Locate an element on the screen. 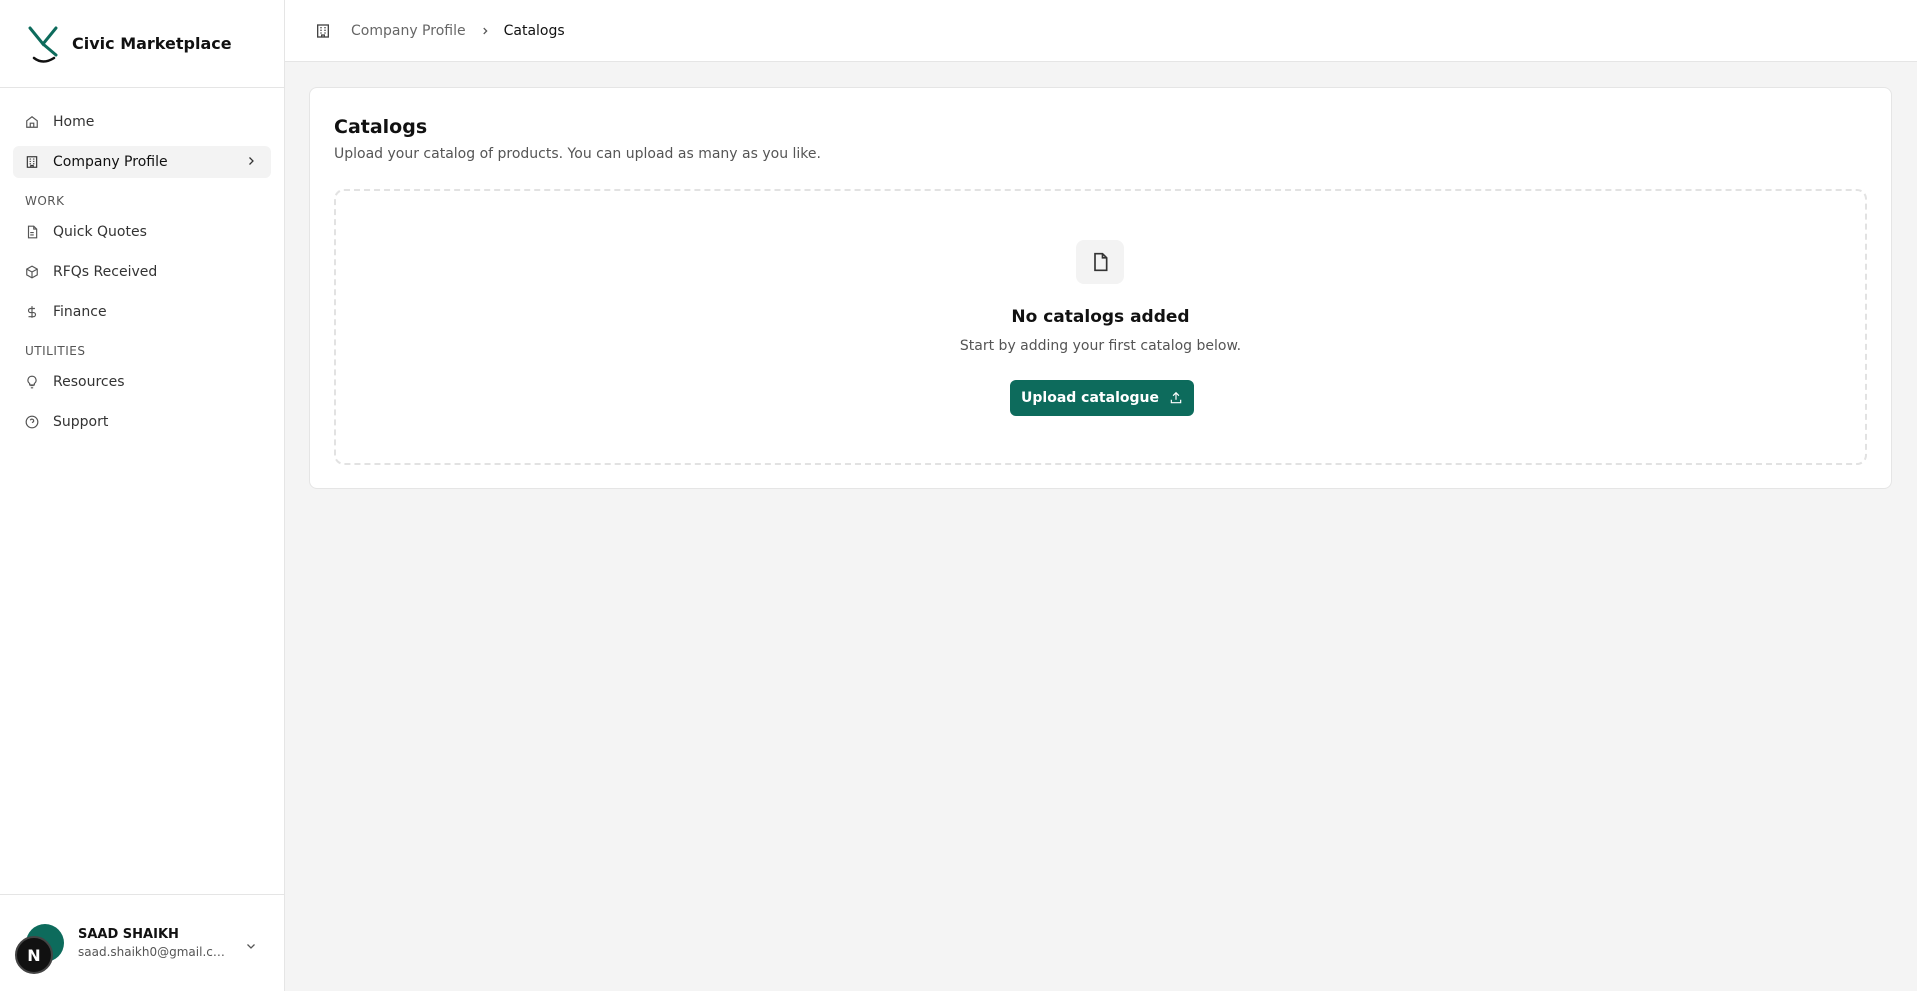 Image resolution: width=1917 pixels, height=991 pixels. sidebar-item-home: Home is located at coordinates (142, 122).